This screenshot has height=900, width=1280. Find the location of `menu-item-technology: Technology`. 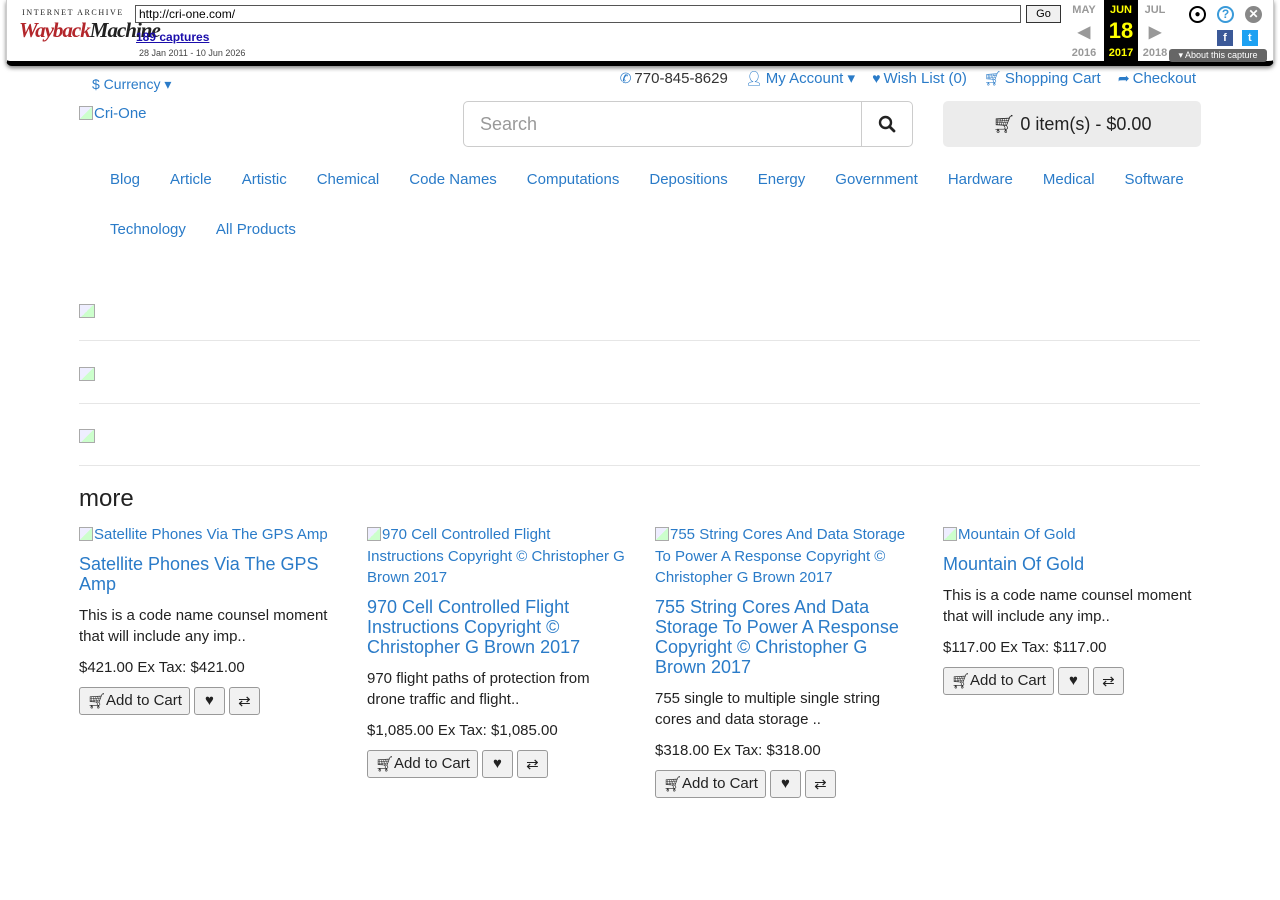

menu-item-technology: Technology is located at coordinates (148, 230).